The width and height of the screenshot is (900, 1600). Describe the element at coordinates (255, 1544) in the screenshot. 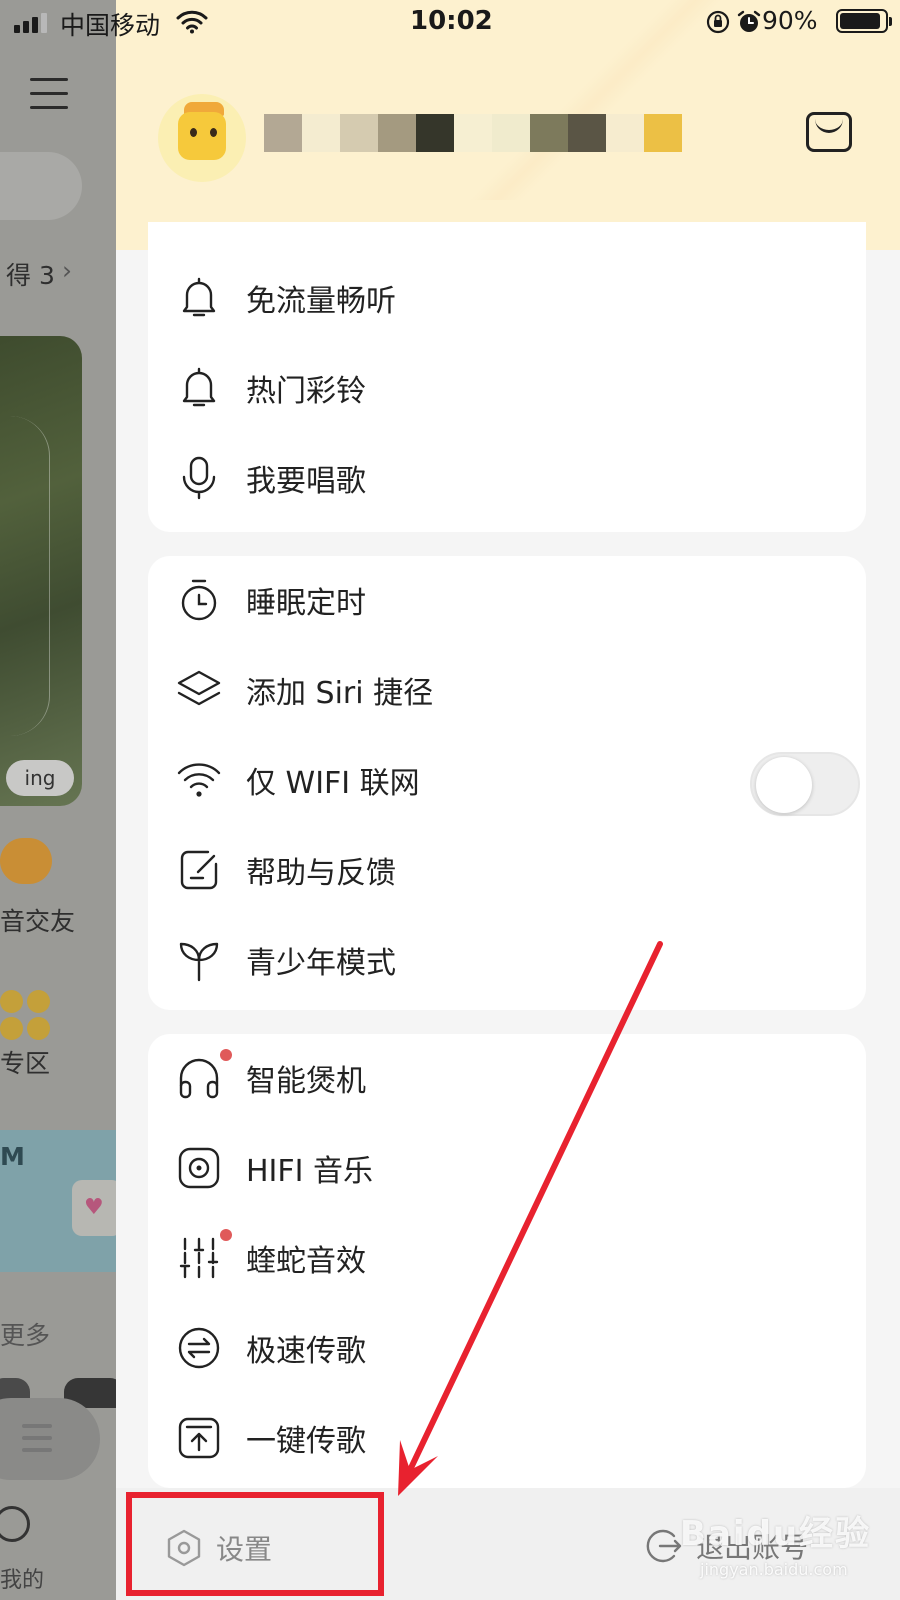

I see `annotation-highlight-box` at that location.